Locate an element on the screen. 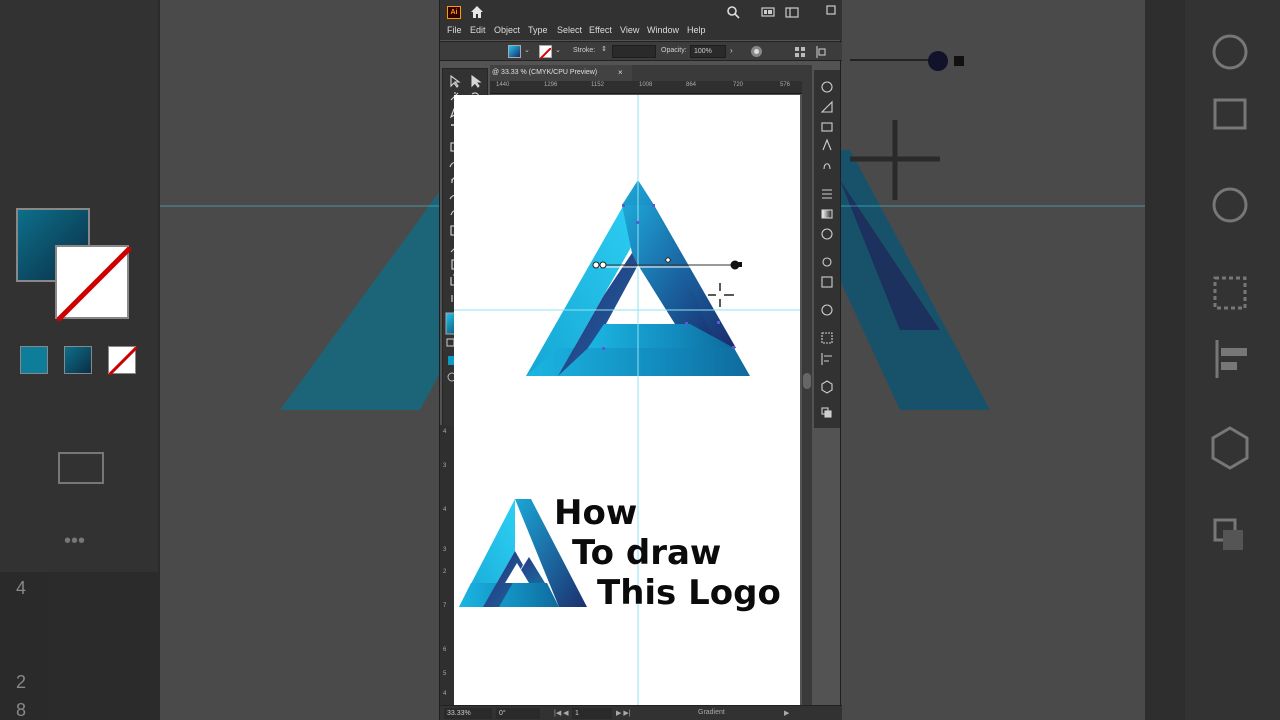 This screenshot has height=720, width=1280. menu-select: Select is located at coordinates (569, 30).